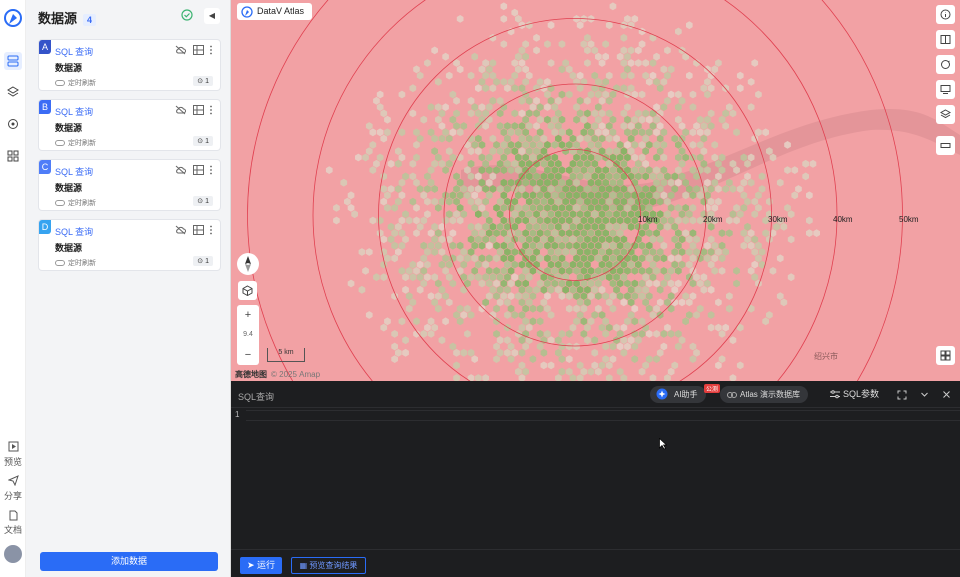 This screenshot has width=960, height=577. Describe the element at coordinates (248, 264) in the screenshot. I see `compass-icon` at that location.